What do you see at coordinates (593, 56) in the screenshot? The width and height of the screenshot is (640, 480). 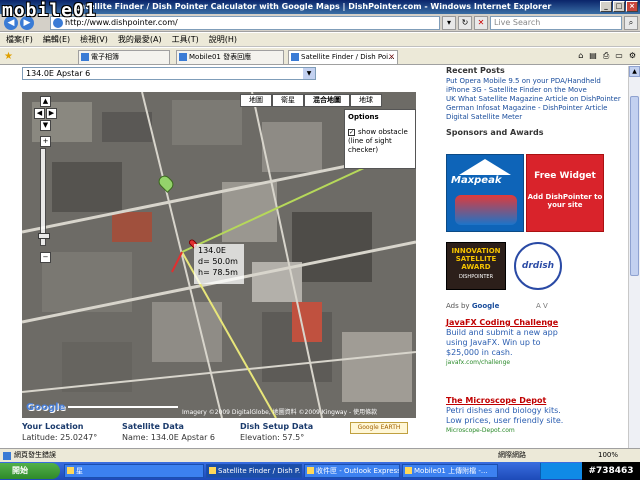 I see `feeds-icon: ▤` at bounding box center [593, 56].